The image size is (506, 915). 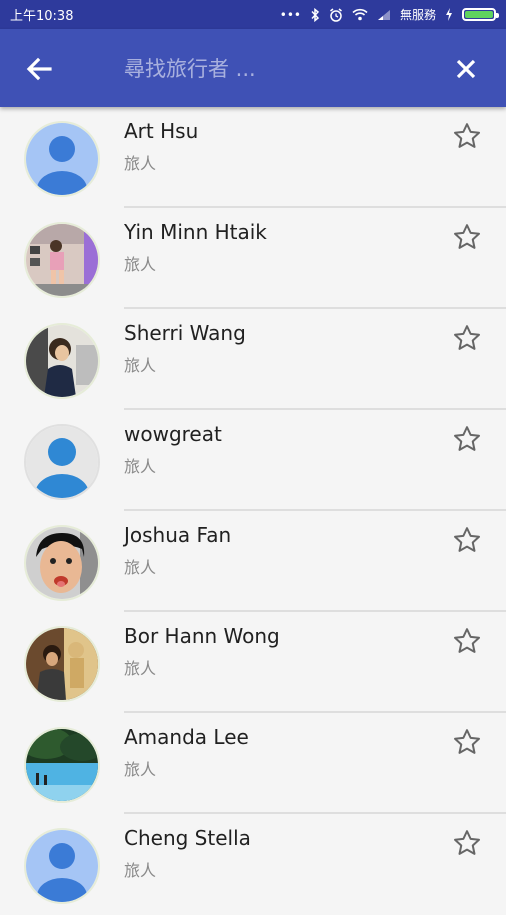 What do you see at coordinates (466, 69) in the screenshot?
I see `close-icon` at bounding box center [466, 69].